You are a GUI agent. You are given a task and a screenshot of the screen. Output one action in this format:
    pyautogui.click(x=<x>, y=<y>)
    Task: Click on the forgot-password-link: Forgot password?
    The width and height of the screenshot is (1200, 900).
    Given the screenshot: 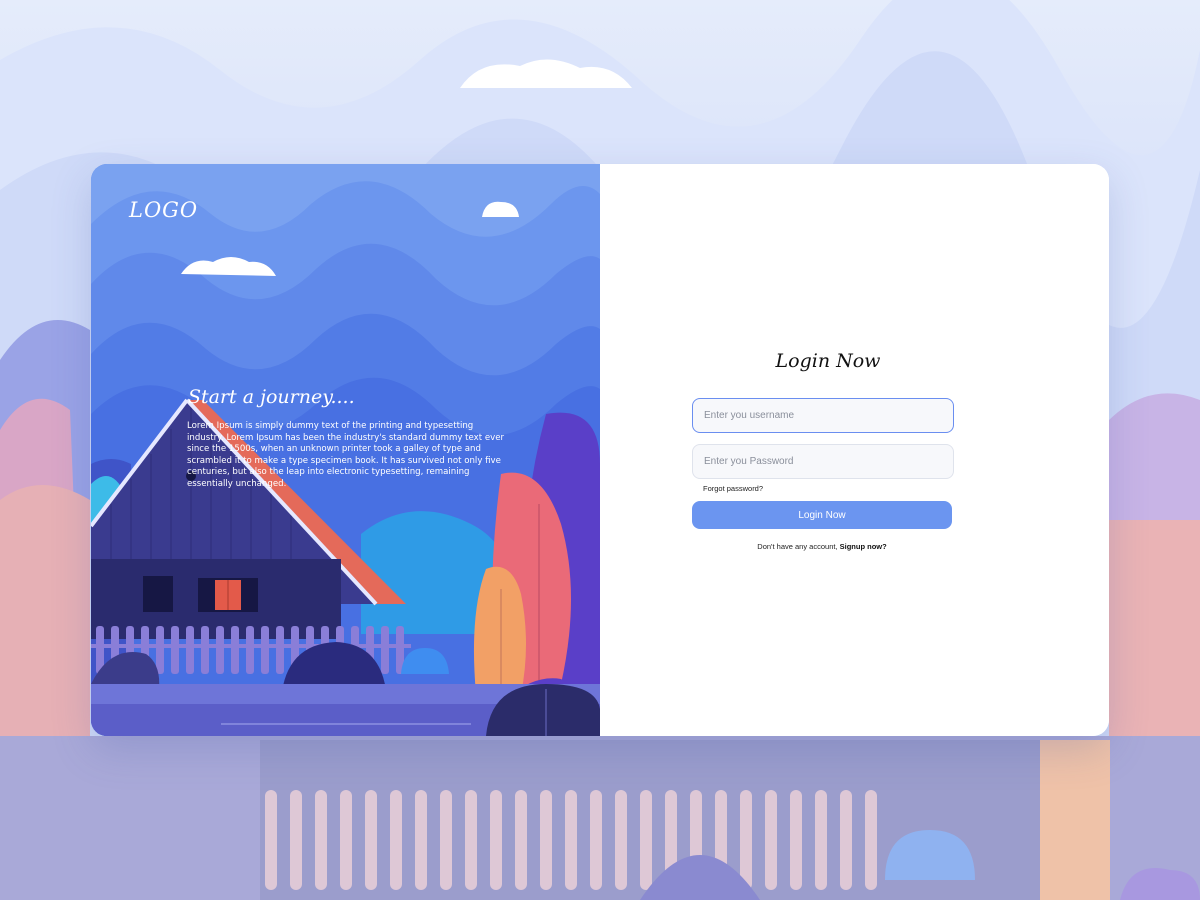 What is the action you would take?
    pyautogui.click(x=733, y=488)
    